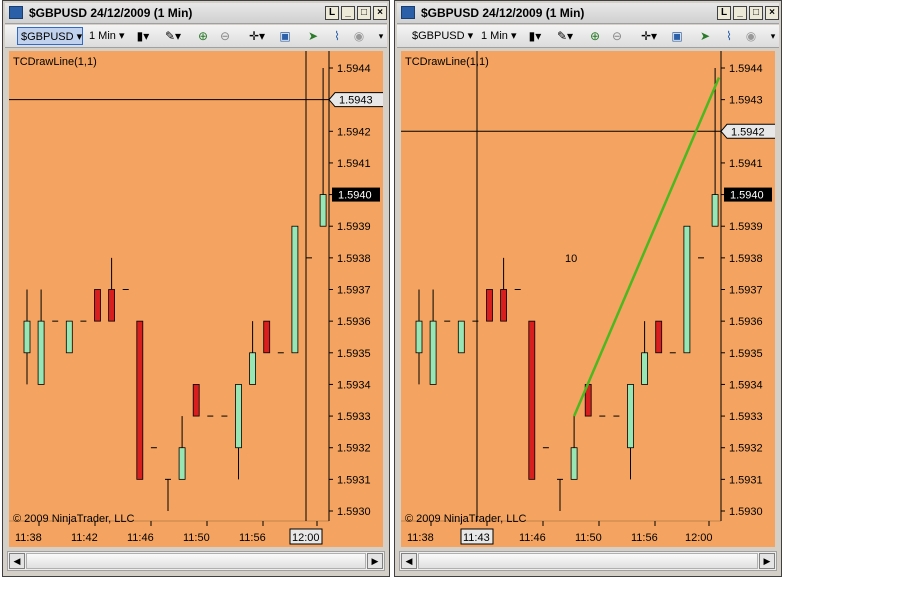 The image size is (920, 603). What do you see at coordinates (356, 101) in the screenshot?
I see `cursor-price-label: 1.5943` at bounding box center [356, 101].